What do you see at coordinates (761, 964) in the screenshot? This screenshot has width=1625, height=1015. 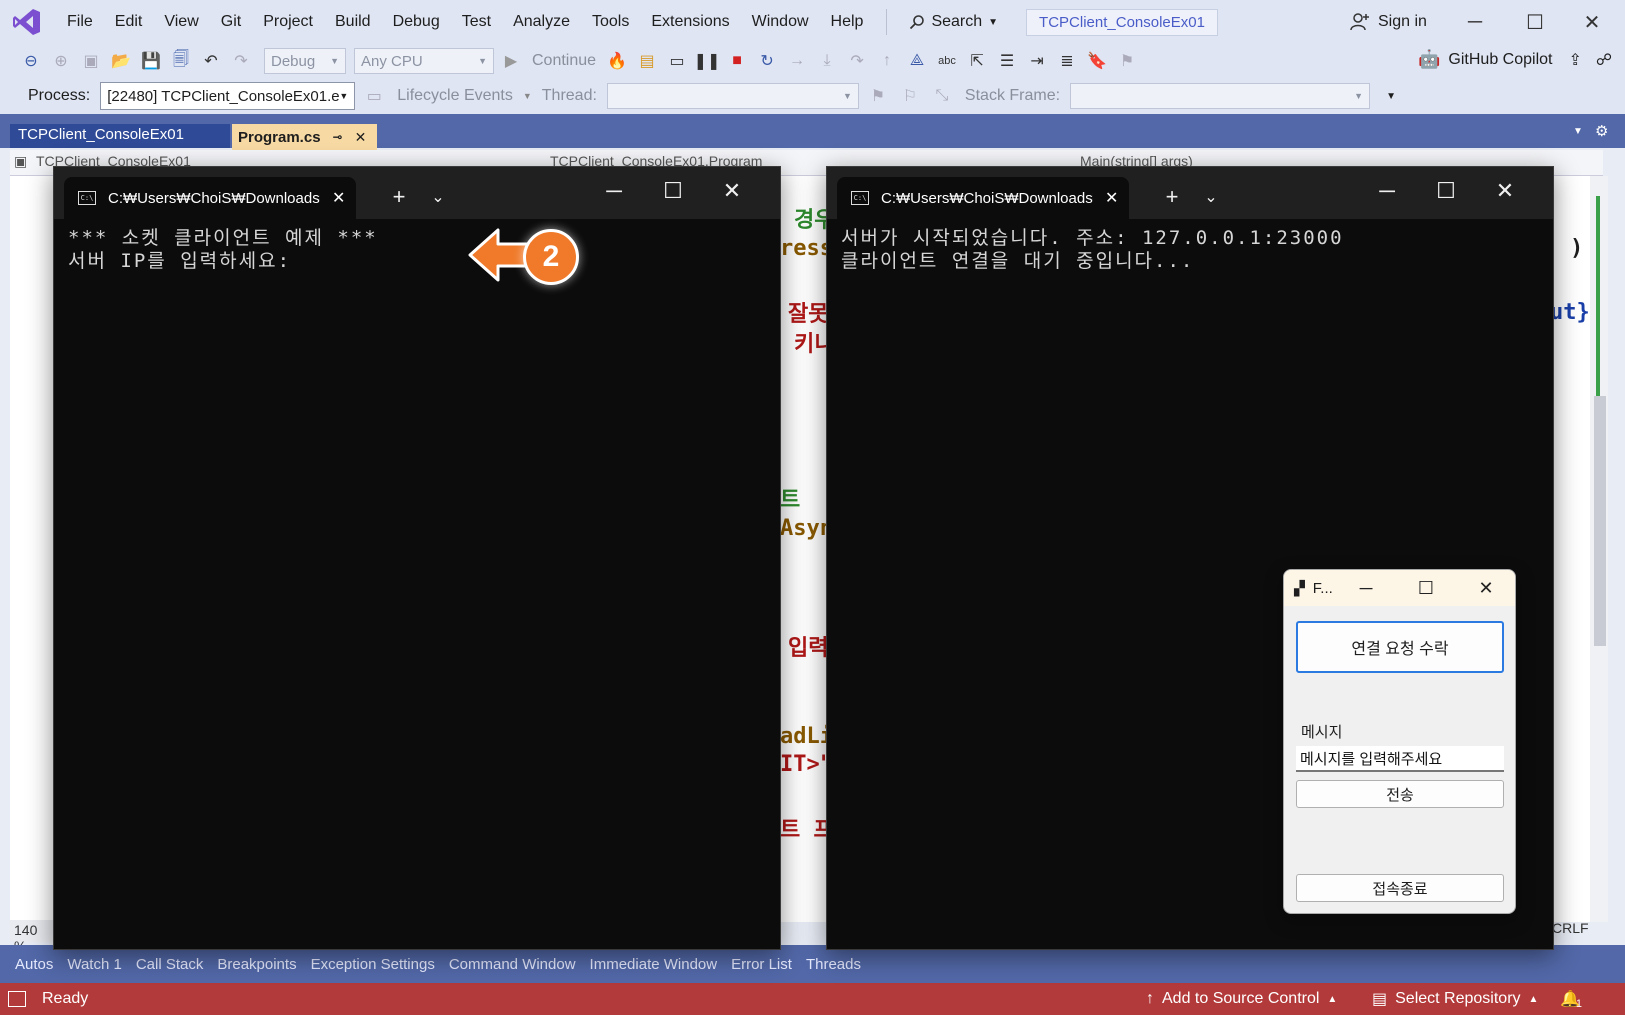 I see `tab-error-list: Error List` at bounding box center [761, 964].